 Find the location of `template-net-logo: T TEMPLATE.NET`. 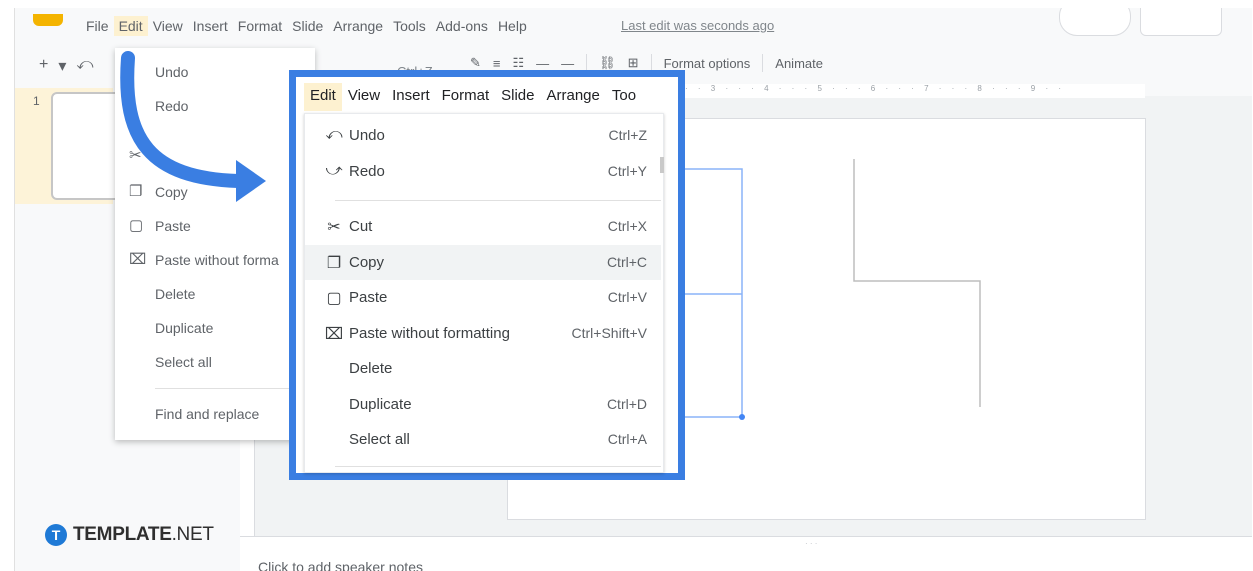

template-net-logo: T TEMPLATE.NET is located at coordinates (129, 535).